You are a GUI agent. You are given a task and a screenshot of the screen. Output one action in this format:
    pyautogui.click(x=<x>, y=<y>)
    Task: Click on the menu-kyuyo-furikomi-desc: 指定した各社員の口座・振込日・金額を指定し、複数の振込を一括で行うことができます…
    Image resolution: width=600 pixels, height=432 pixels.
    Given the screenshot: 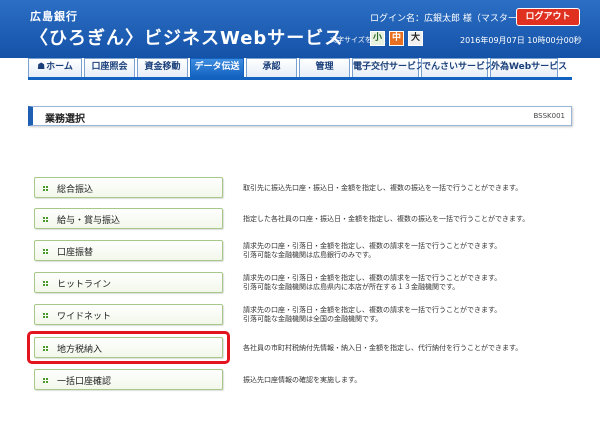 What is the action you would take?
    pyautogui.click(x=386, y=219)
    